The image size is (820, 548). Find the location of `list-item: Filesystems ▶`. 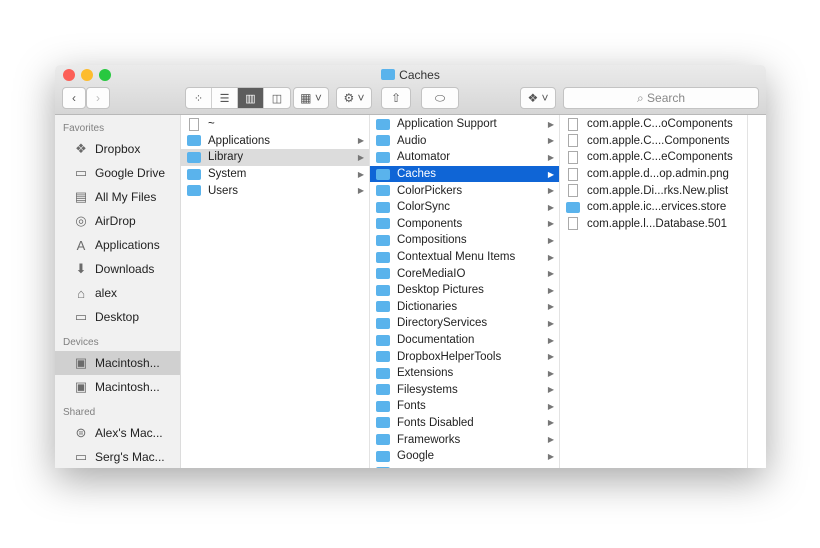

list-item: Filesystems ▶ is located at coordinates (464, 390).